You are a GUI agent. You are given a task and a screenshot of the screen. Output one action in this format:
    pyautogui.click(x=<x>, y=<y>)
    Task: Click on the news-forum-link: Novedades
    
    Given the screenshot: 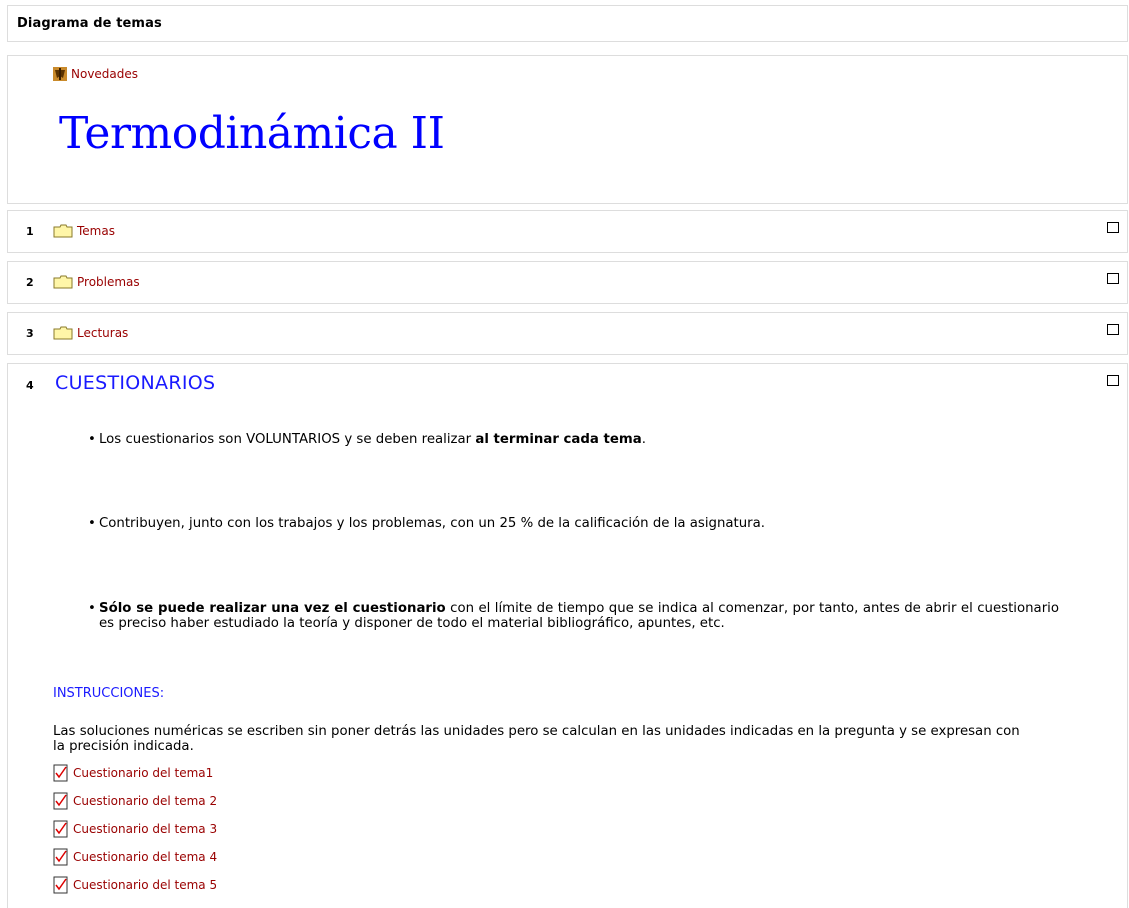 What is the action you would take?
    pyautogui.click(x=95, y=74)
    